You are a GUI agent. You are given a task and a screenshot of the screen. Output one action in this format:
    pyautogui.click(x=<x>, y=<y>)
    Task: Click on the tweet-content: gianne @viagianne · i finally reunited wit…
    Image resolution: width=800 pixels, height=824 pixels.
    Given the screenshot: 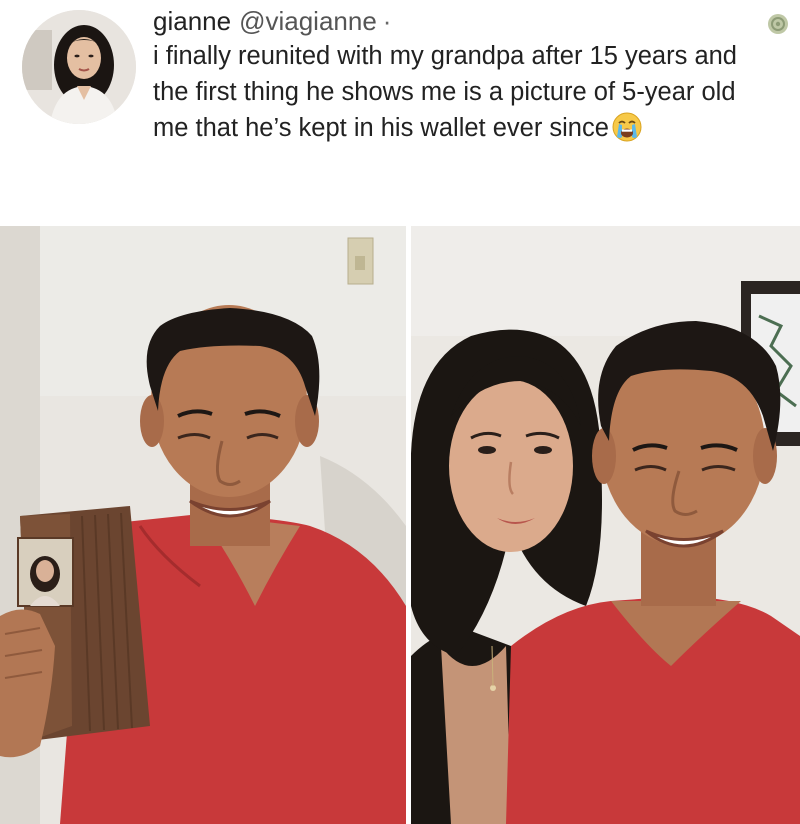 What is the action you would take?
    pyautogui.click(x=468, y=75)
    